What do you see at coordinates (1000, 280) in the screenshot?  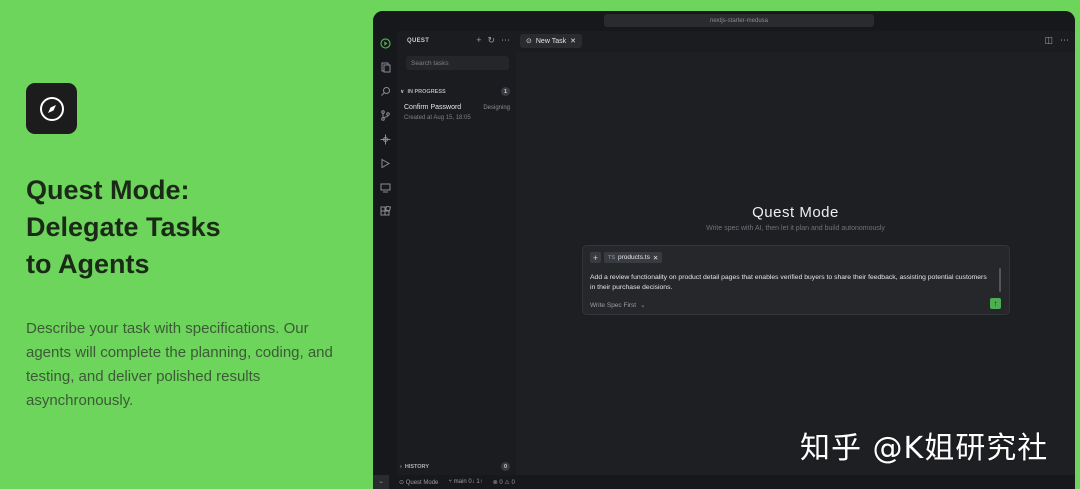 I see `prompt-scrollbar` at bounding box center [1000, 280].